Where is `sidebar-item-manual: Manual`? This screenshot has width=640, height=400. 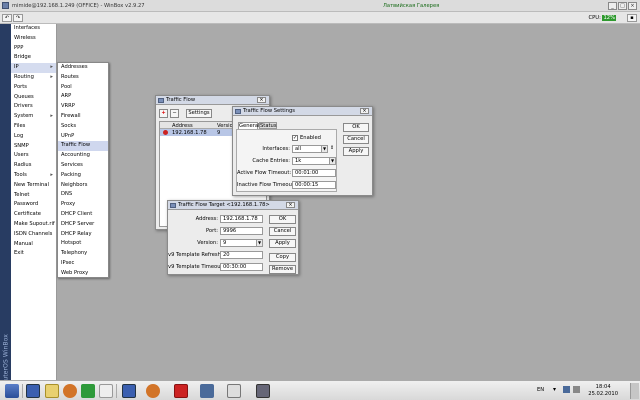 sidebar-item-manual: Manual is located at coordinates (33, 245).